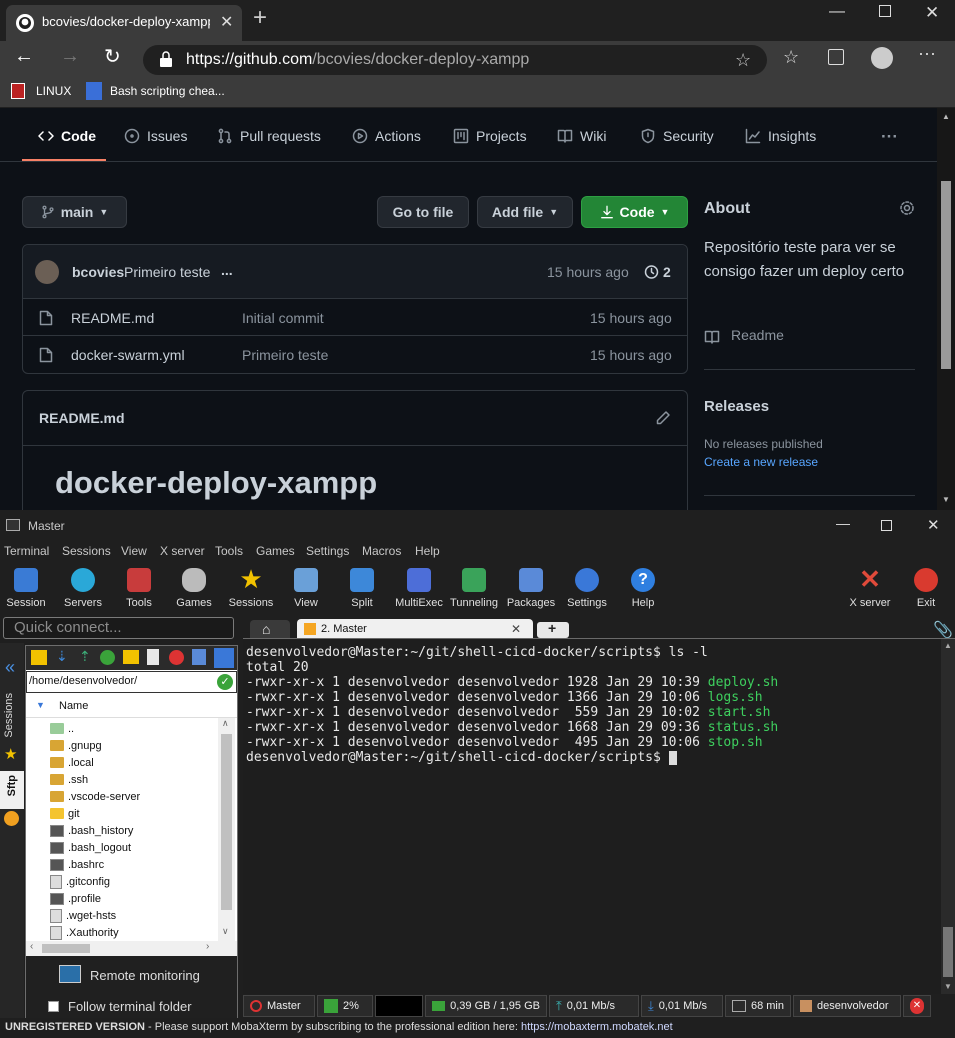 This screenshot has width=955, height=1038. What do you see at coordinates (634, 212) in the screenshot?
I see `code-download-button: Code ▼` at bounding box center [634, 212].